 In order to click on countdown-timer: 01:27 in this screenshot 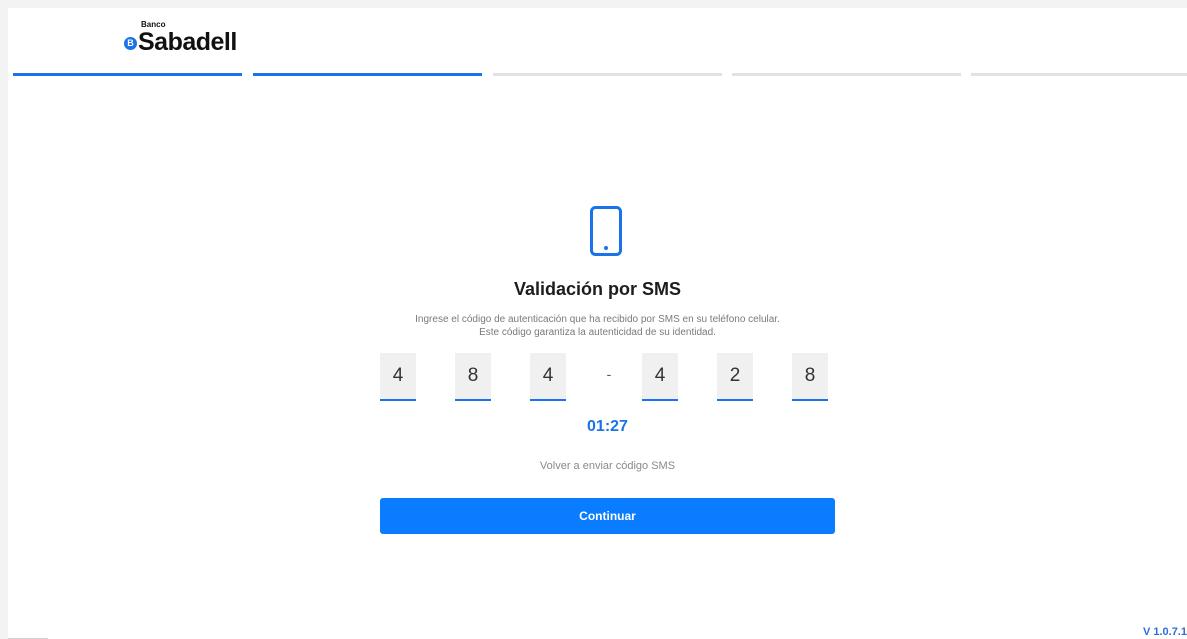, I will do `click(607, 426)`.